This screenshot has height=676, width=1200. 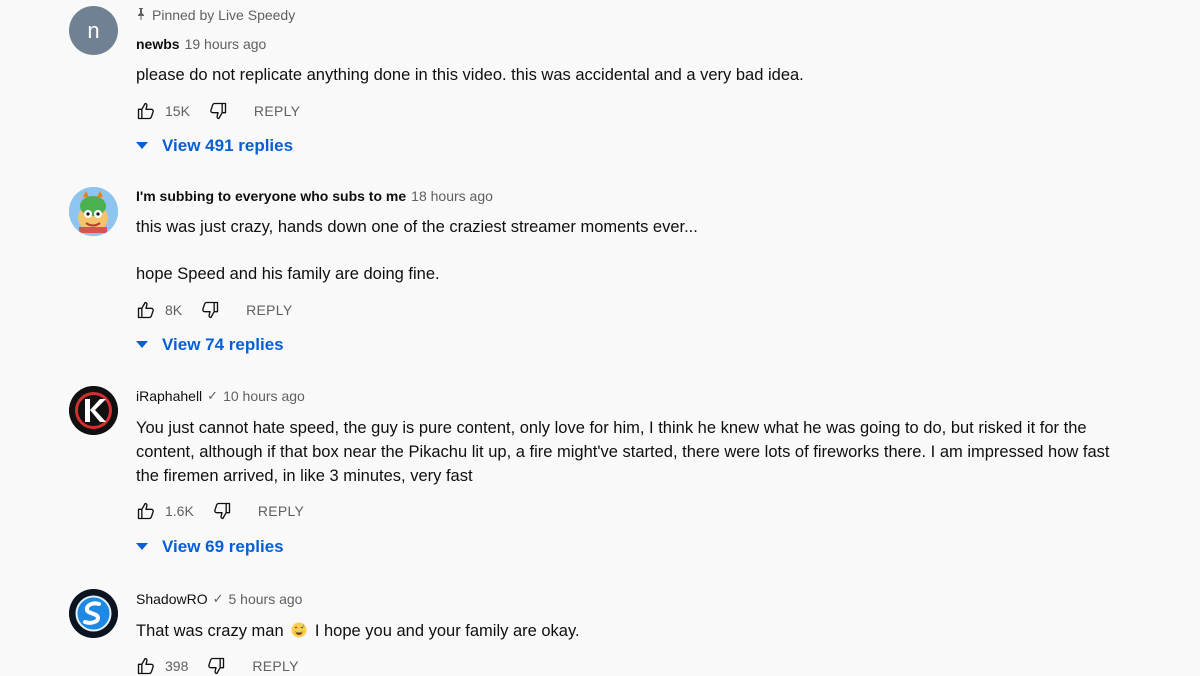 I want to click on comment-text-before-emoji: That was crazy man, so click(x=210, y=631).